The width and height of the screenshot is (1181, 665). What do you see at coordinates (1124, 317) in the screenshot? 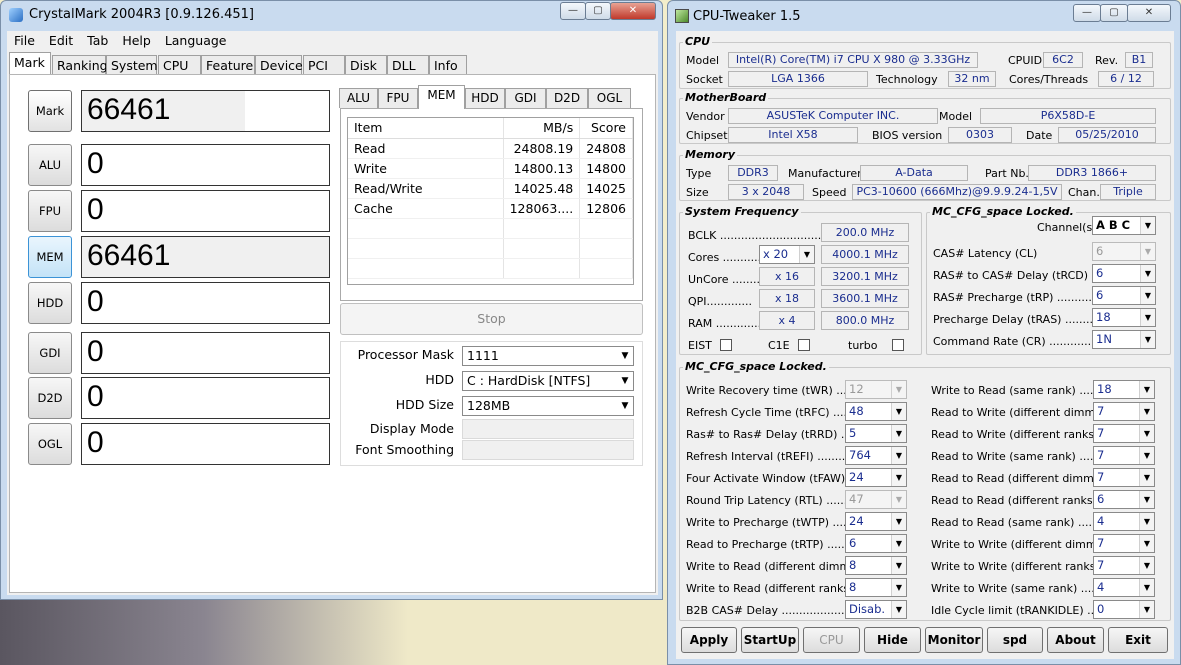
I see `tras-select: 18 ▼` at bounding box center [1124, 317].